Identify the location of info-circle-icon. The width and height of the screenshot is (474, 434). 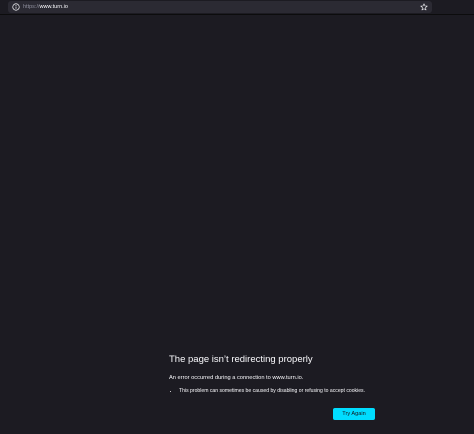
(16, 7).